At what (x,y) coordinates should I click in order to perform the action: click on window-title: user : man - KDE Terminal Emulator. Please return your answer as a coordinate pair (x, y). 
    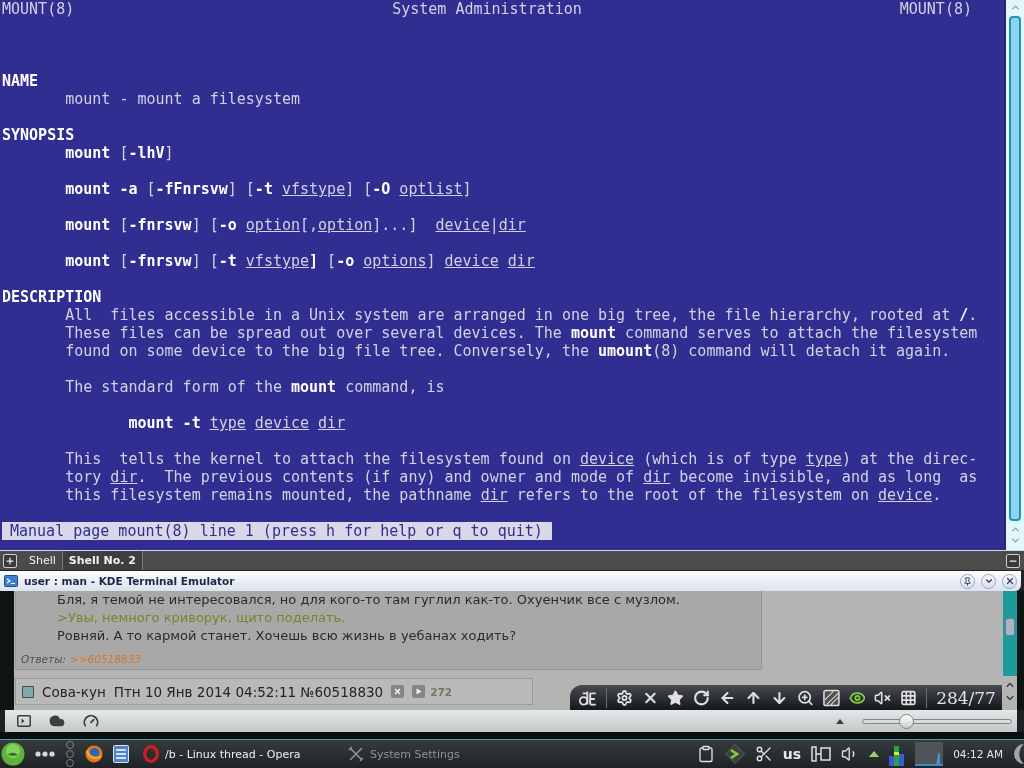
    Looking at the image, I should click on (129, 581).